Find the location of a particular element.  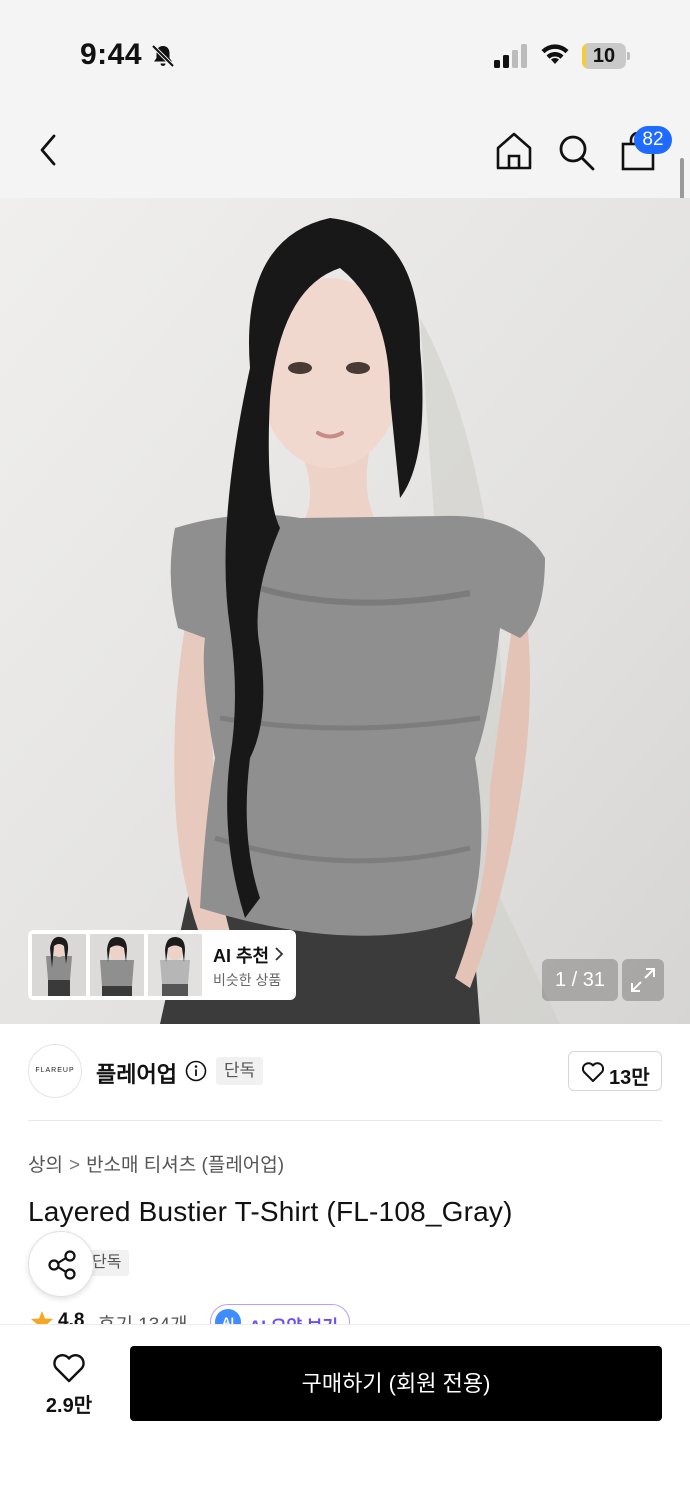

buy-button: 구매하기 (회원 전용) is located at coordinates (396, 1383).